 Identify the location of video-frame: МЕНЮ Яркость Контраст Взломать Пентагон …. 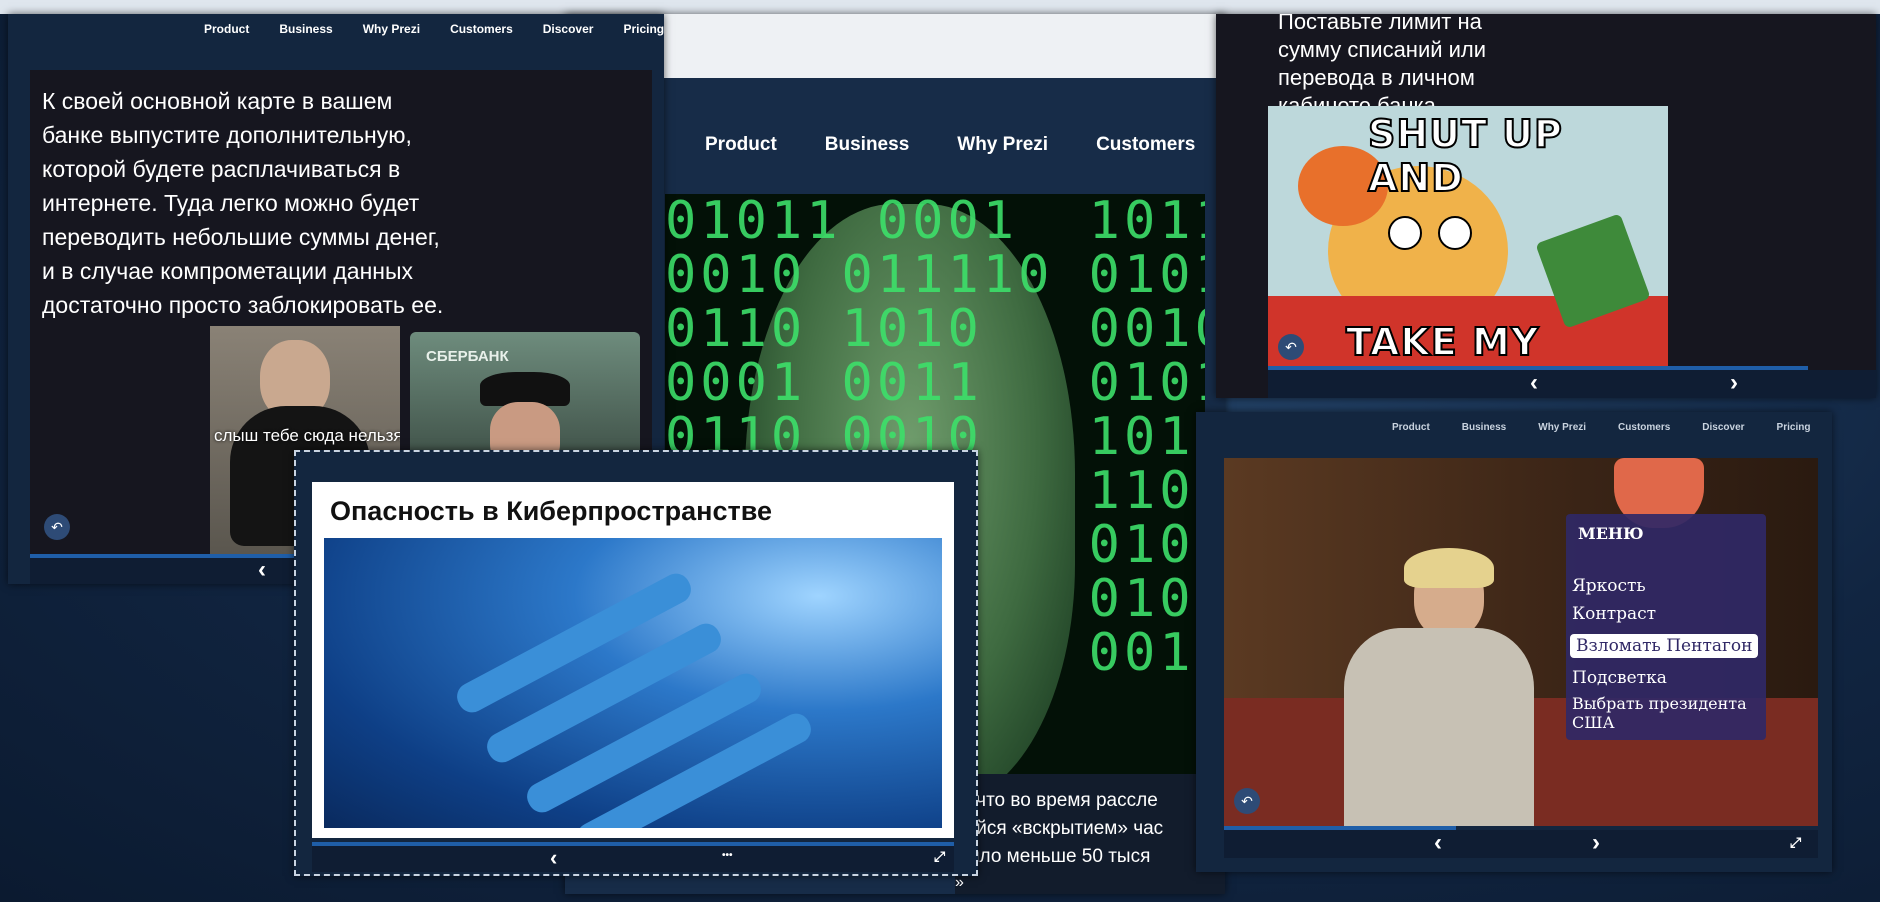
(1521, 642).